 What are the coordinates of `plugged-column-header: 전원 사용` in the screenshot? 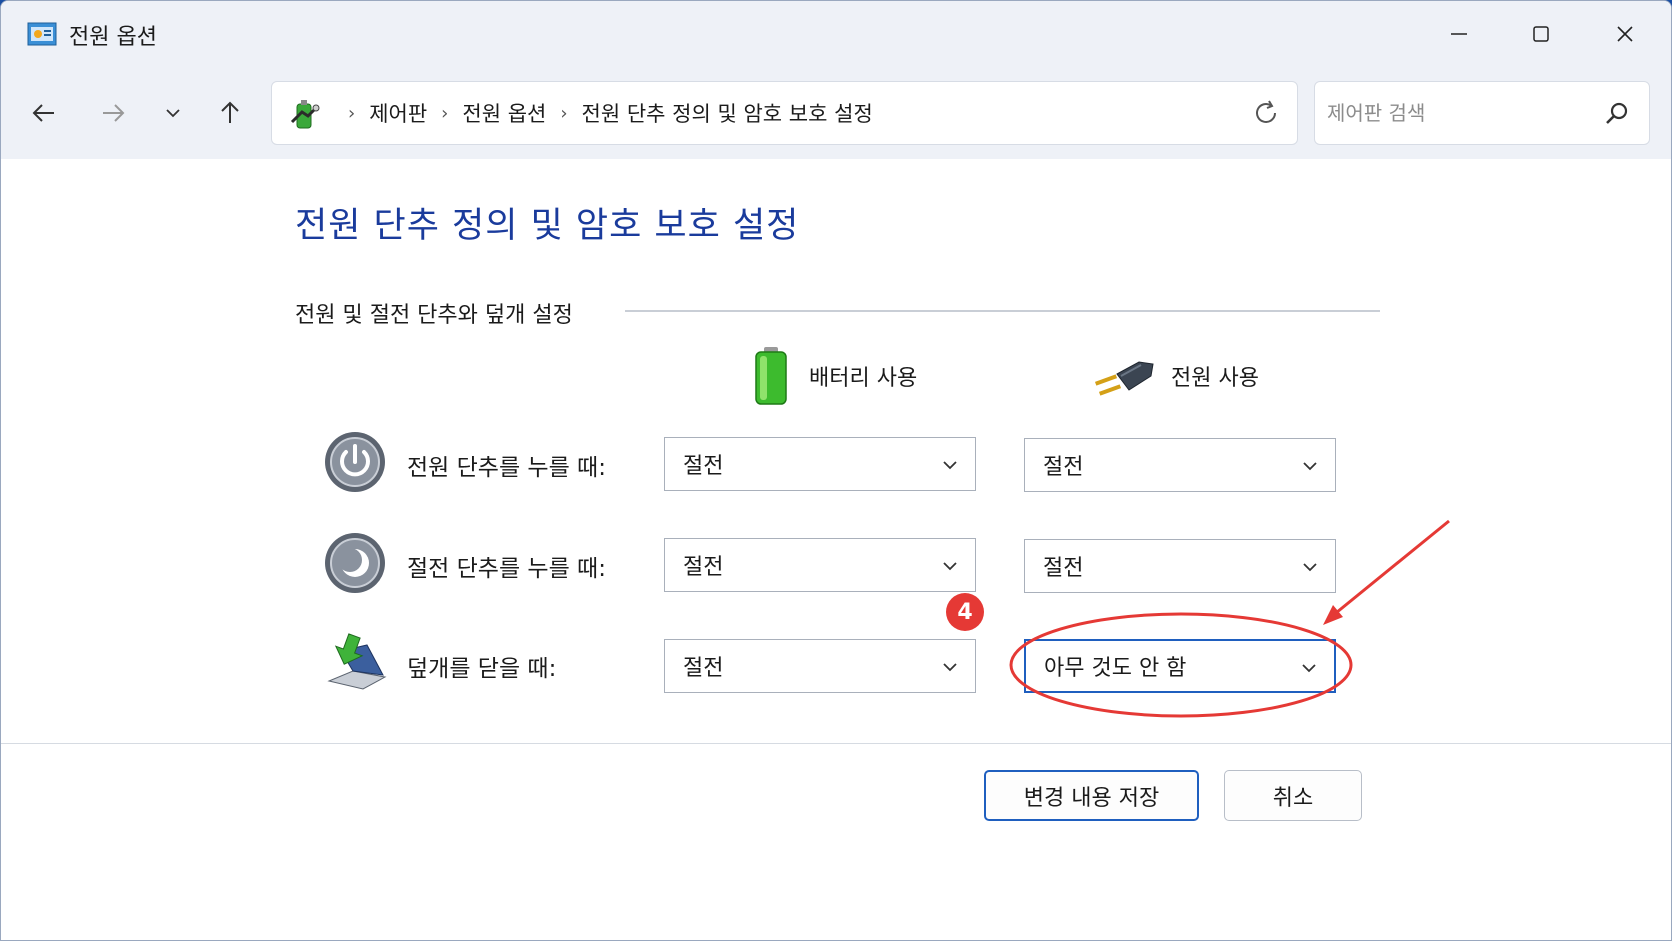 It's located at (1175, 376).